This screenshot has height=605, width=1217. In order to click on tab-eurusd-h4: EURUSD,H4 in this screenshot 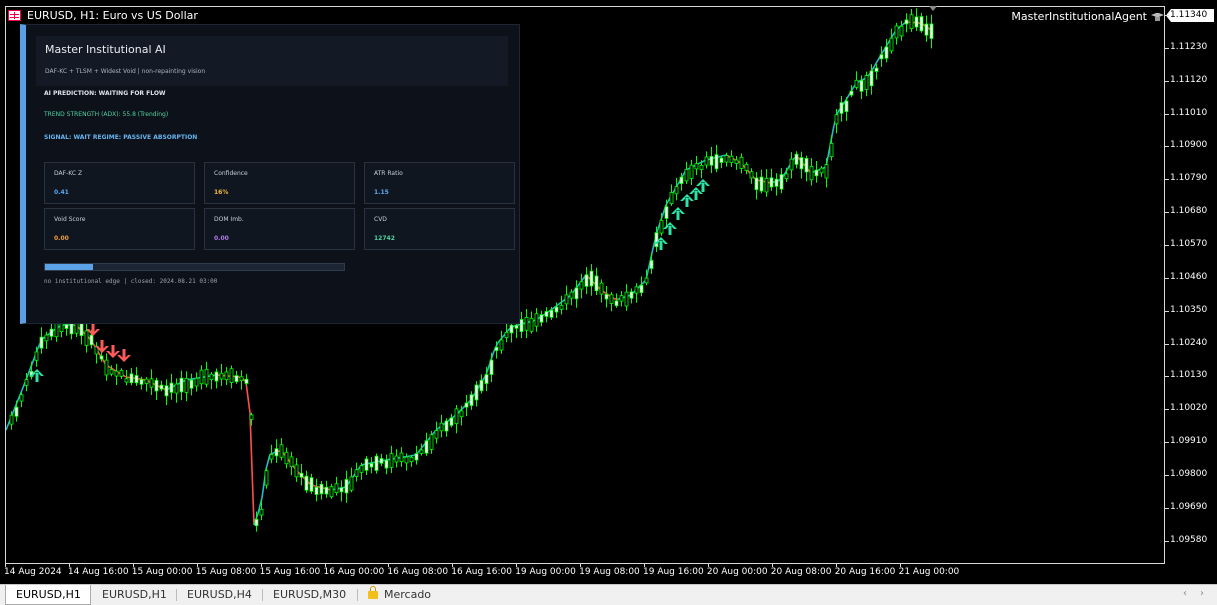, I will do `click(219, 595)`.